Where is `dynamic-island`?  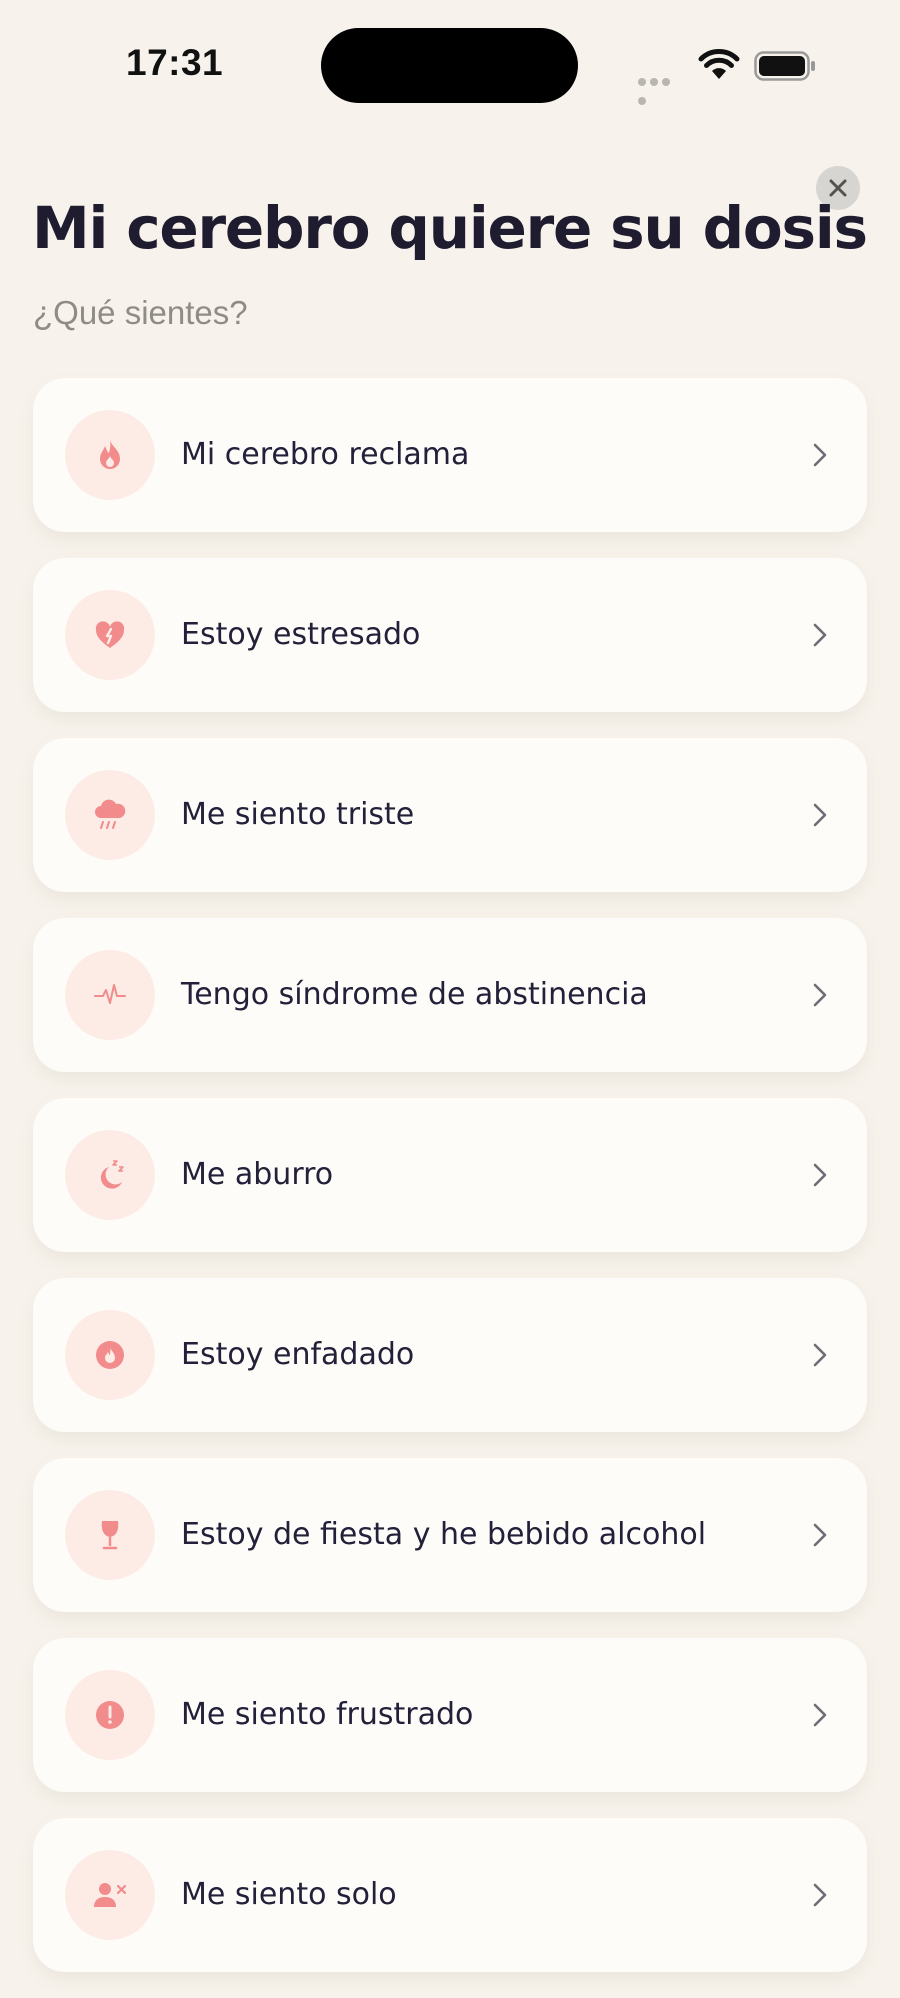 dynamic-island is located at coordinates (449, 65).